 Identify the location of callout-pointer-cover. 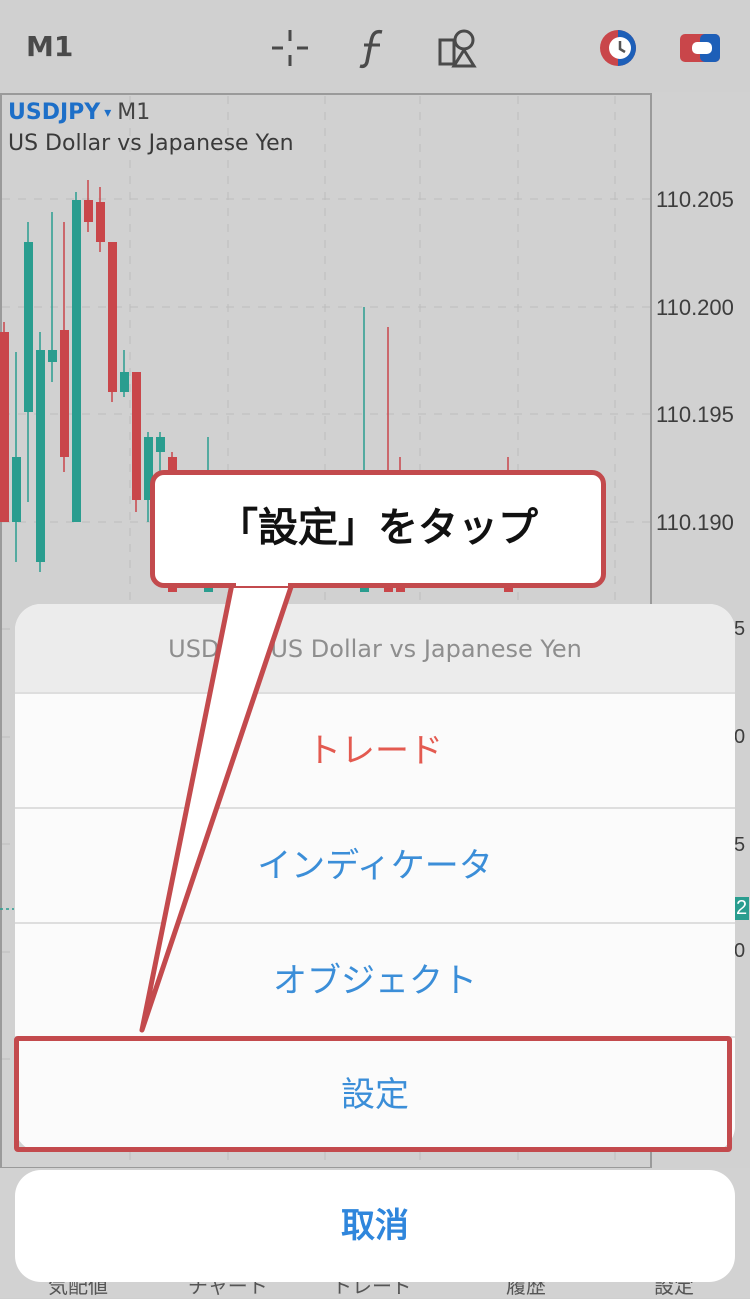
(262, 582).